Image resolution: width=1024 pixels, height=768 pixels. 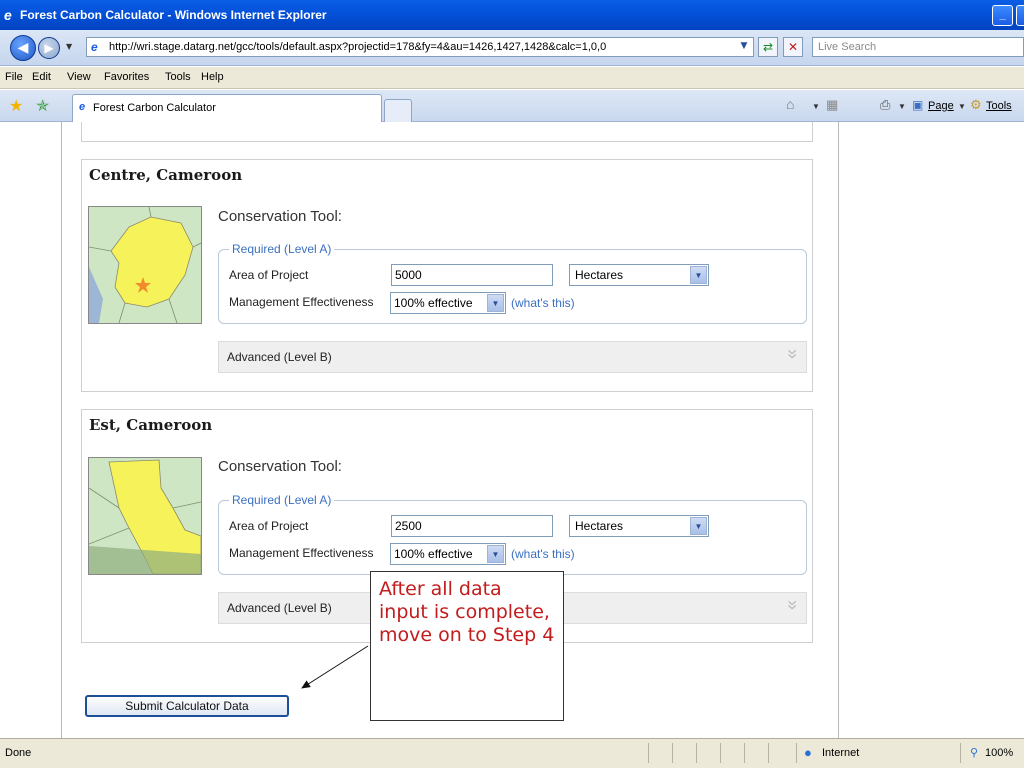 I want to click on menu-tools: Tools, so click(x=178, y=77).